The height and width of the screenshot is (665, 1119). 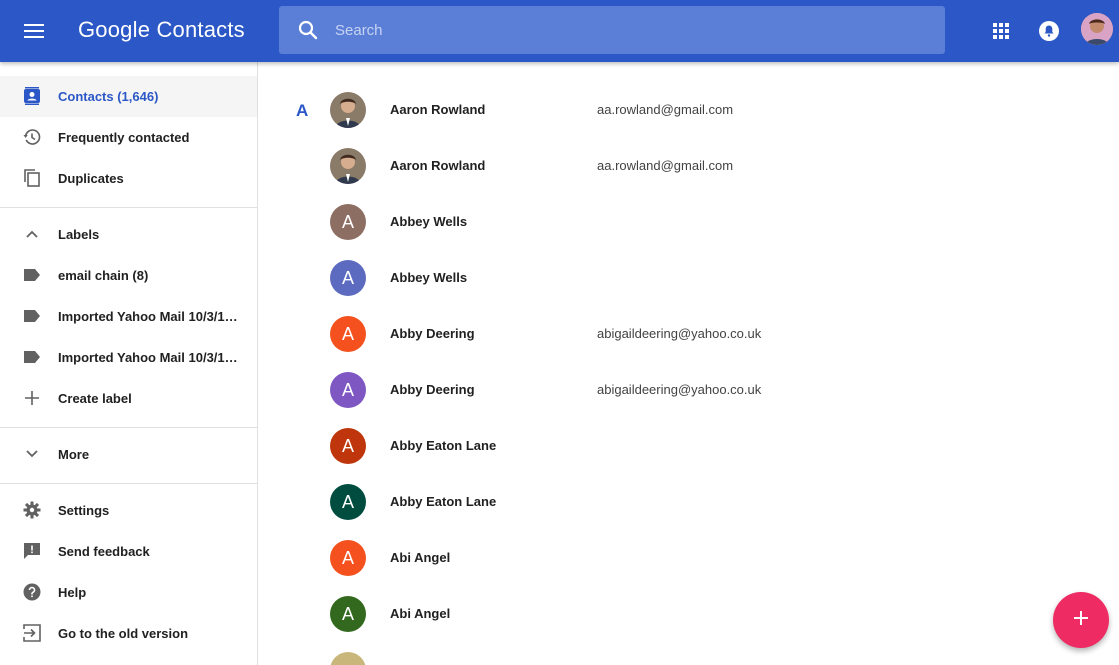 I want to click on chevron-up-icon, so click(x=32, y=234).